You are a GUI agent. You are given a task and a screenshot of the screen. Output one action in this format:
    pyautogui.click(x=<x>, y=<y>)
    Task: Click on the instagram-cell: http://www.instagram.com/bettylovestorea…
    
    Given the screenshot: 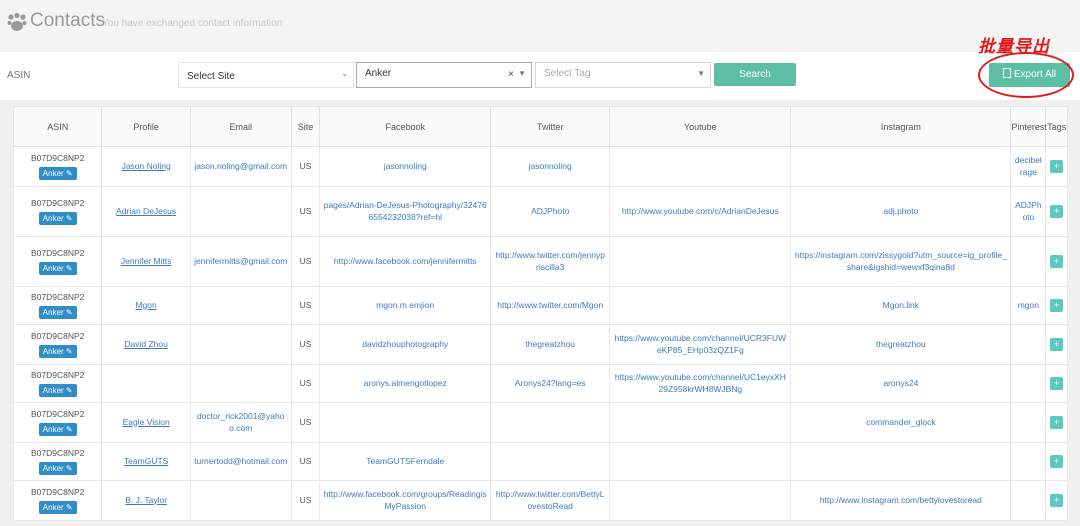 What is the action you would take?
    pyautogui.click(x=901, y=500)
    